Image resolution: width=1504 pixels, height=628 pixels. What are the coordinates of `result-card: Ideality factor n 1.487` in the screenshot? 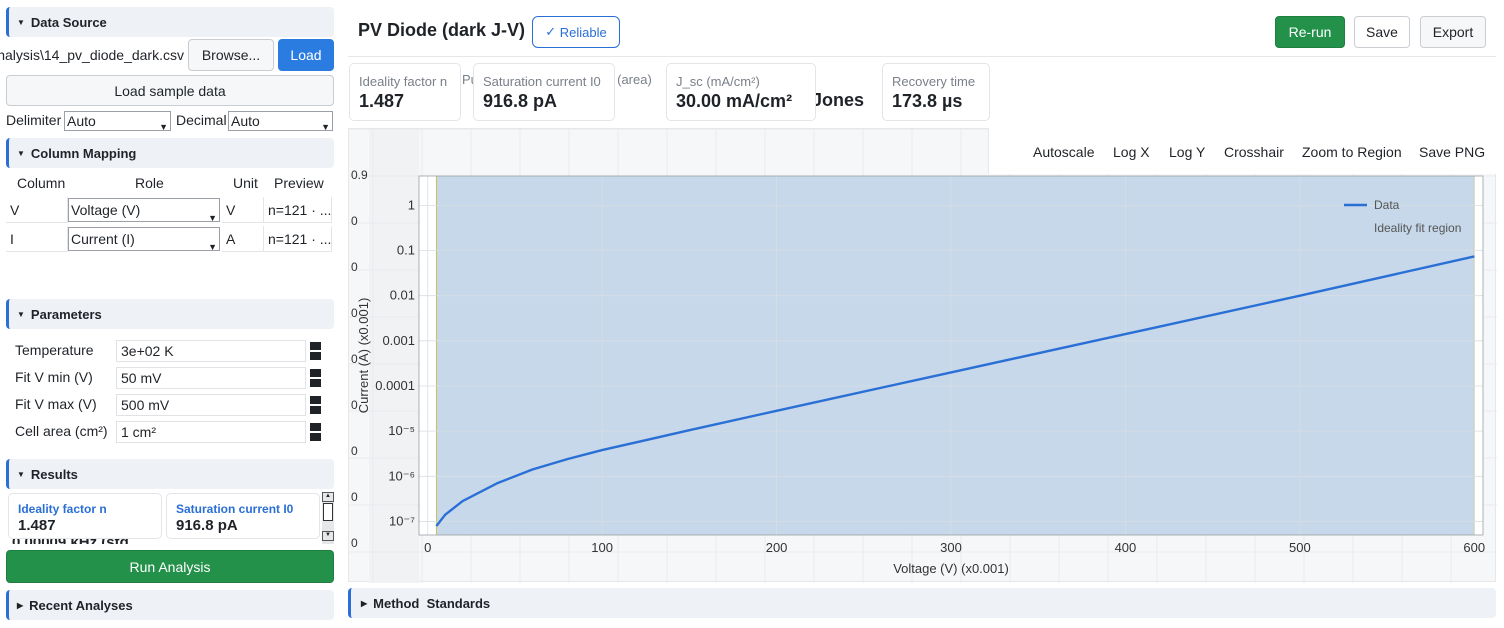 It's located at (85, 516).